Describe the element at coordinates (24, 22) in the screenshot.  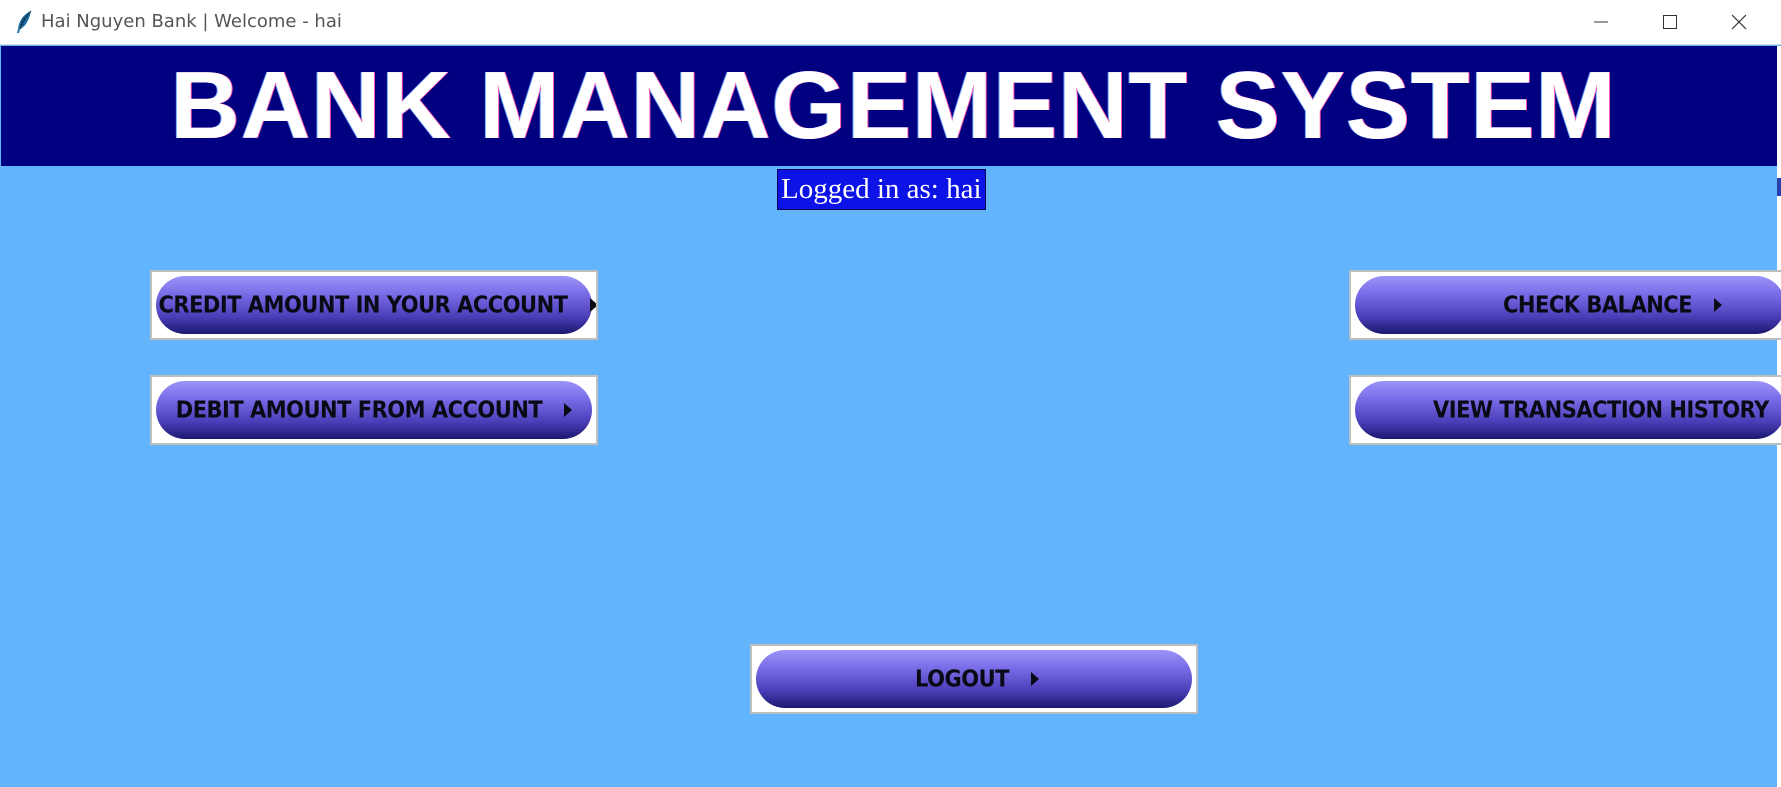
I see `feather-icon` at that location.